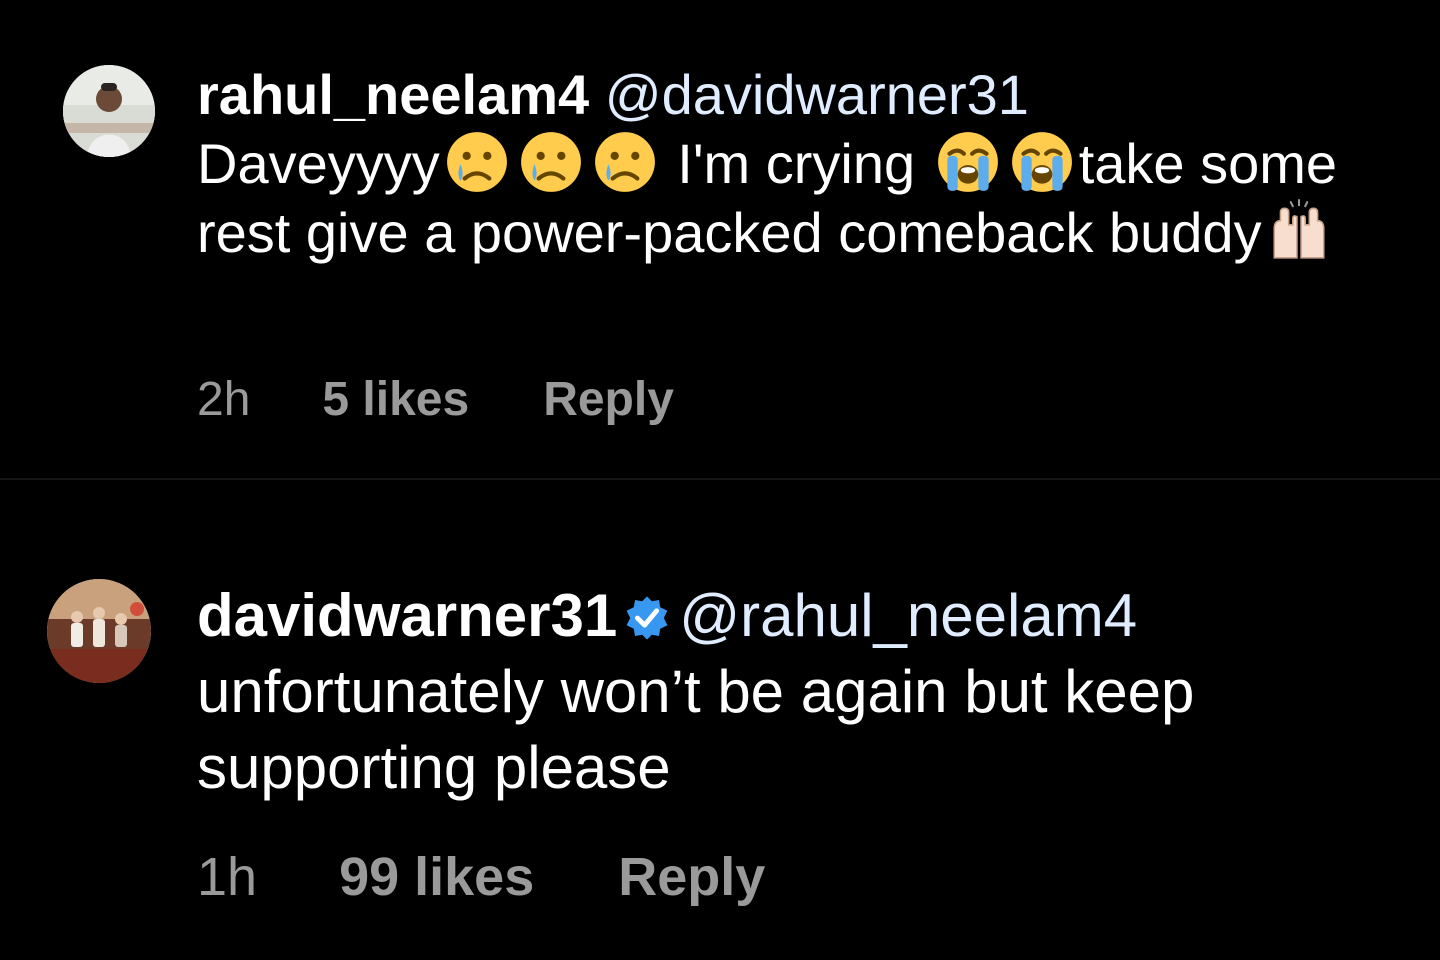 The image size is (1440, 960). I want to click on comment-text: I'm crying, so click(796, 163).